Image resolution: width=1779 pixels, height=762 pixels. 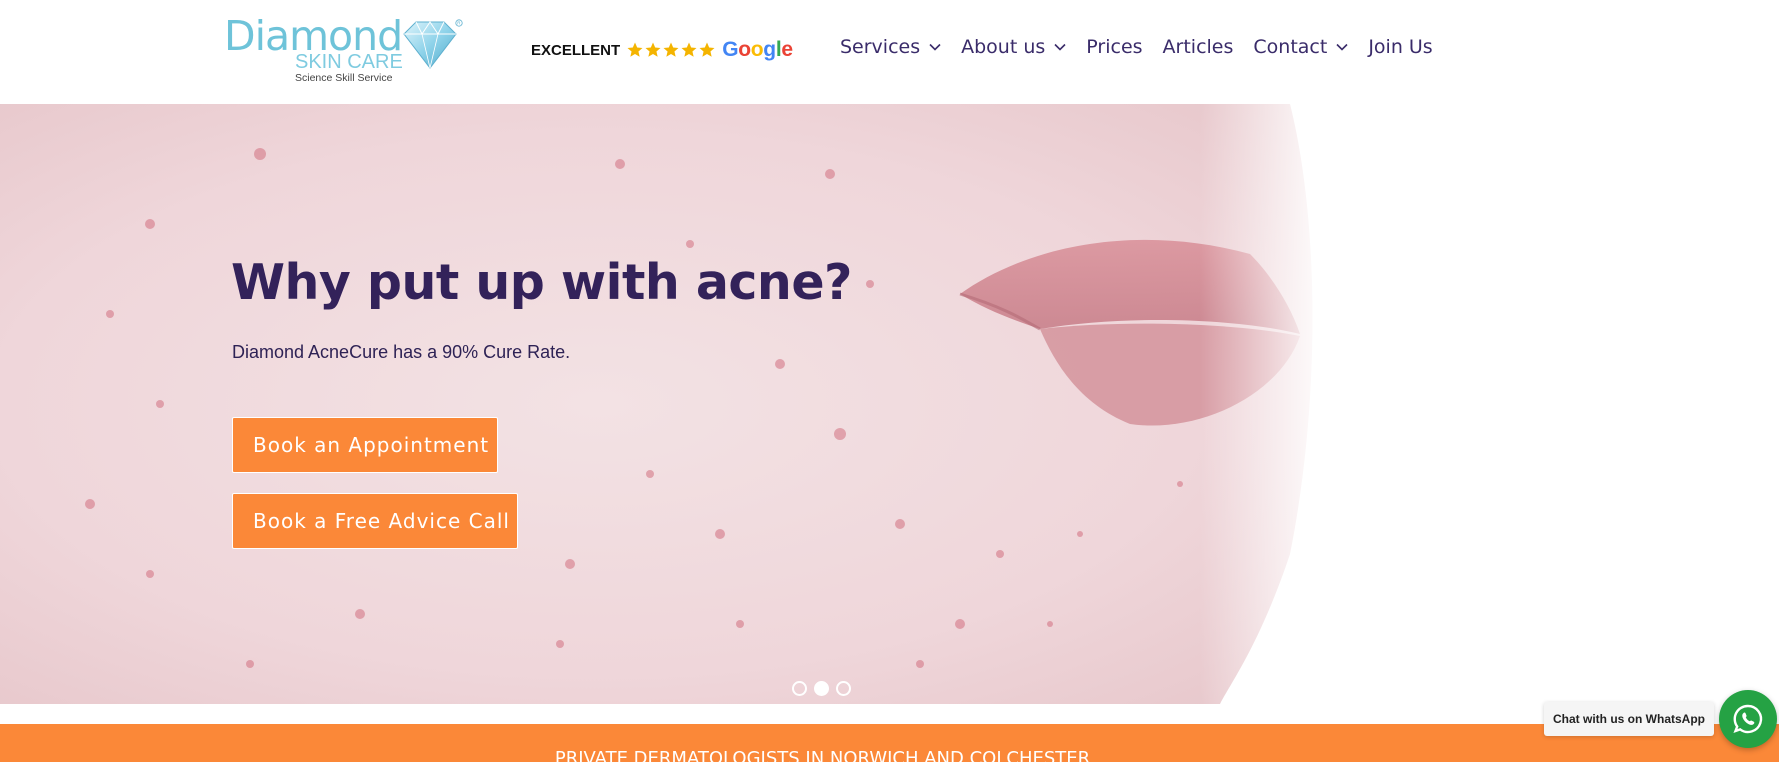 I want to click on nav-item-articles: Articles, so click(x=1198, y=47).